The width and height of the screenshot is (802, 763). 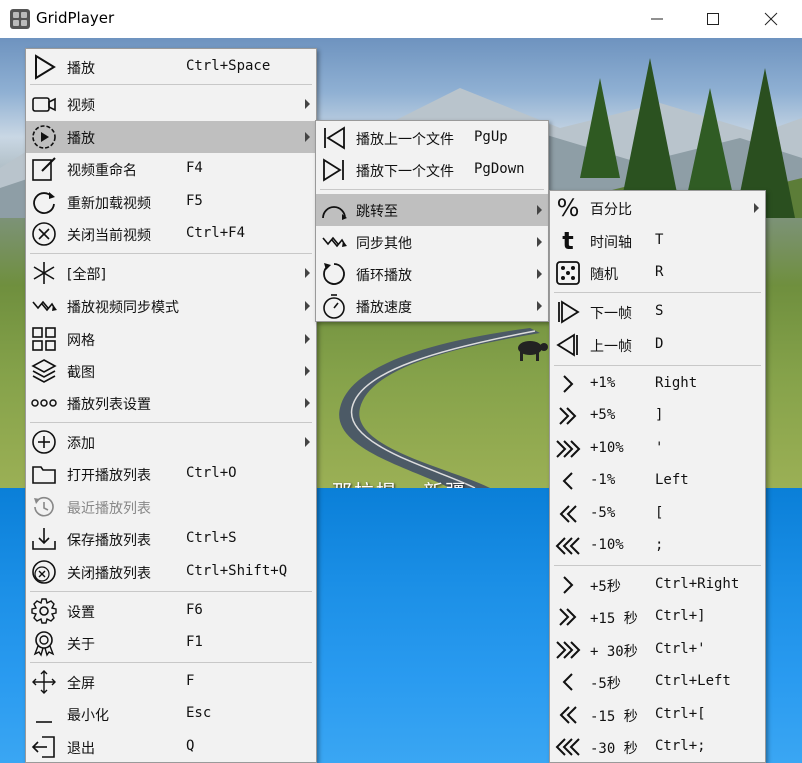 I want to click on menu-item-save-playlist: 保存播放列表 Ctrl+S, so click(x=171, y=539).